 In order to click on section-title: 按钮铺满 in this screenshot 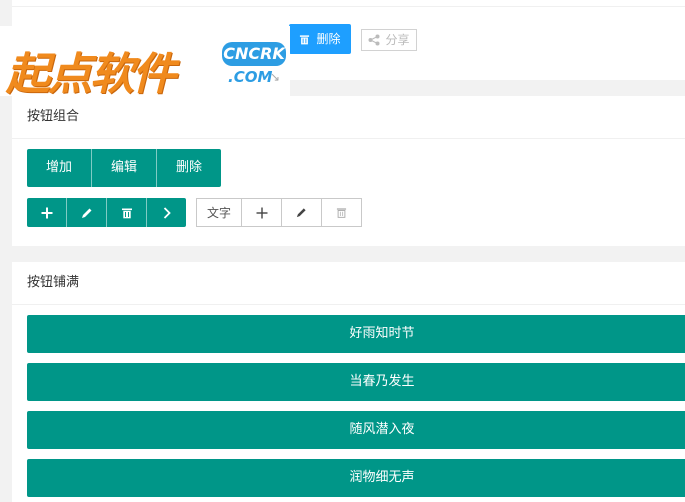, I will do `click(348, 283)`.